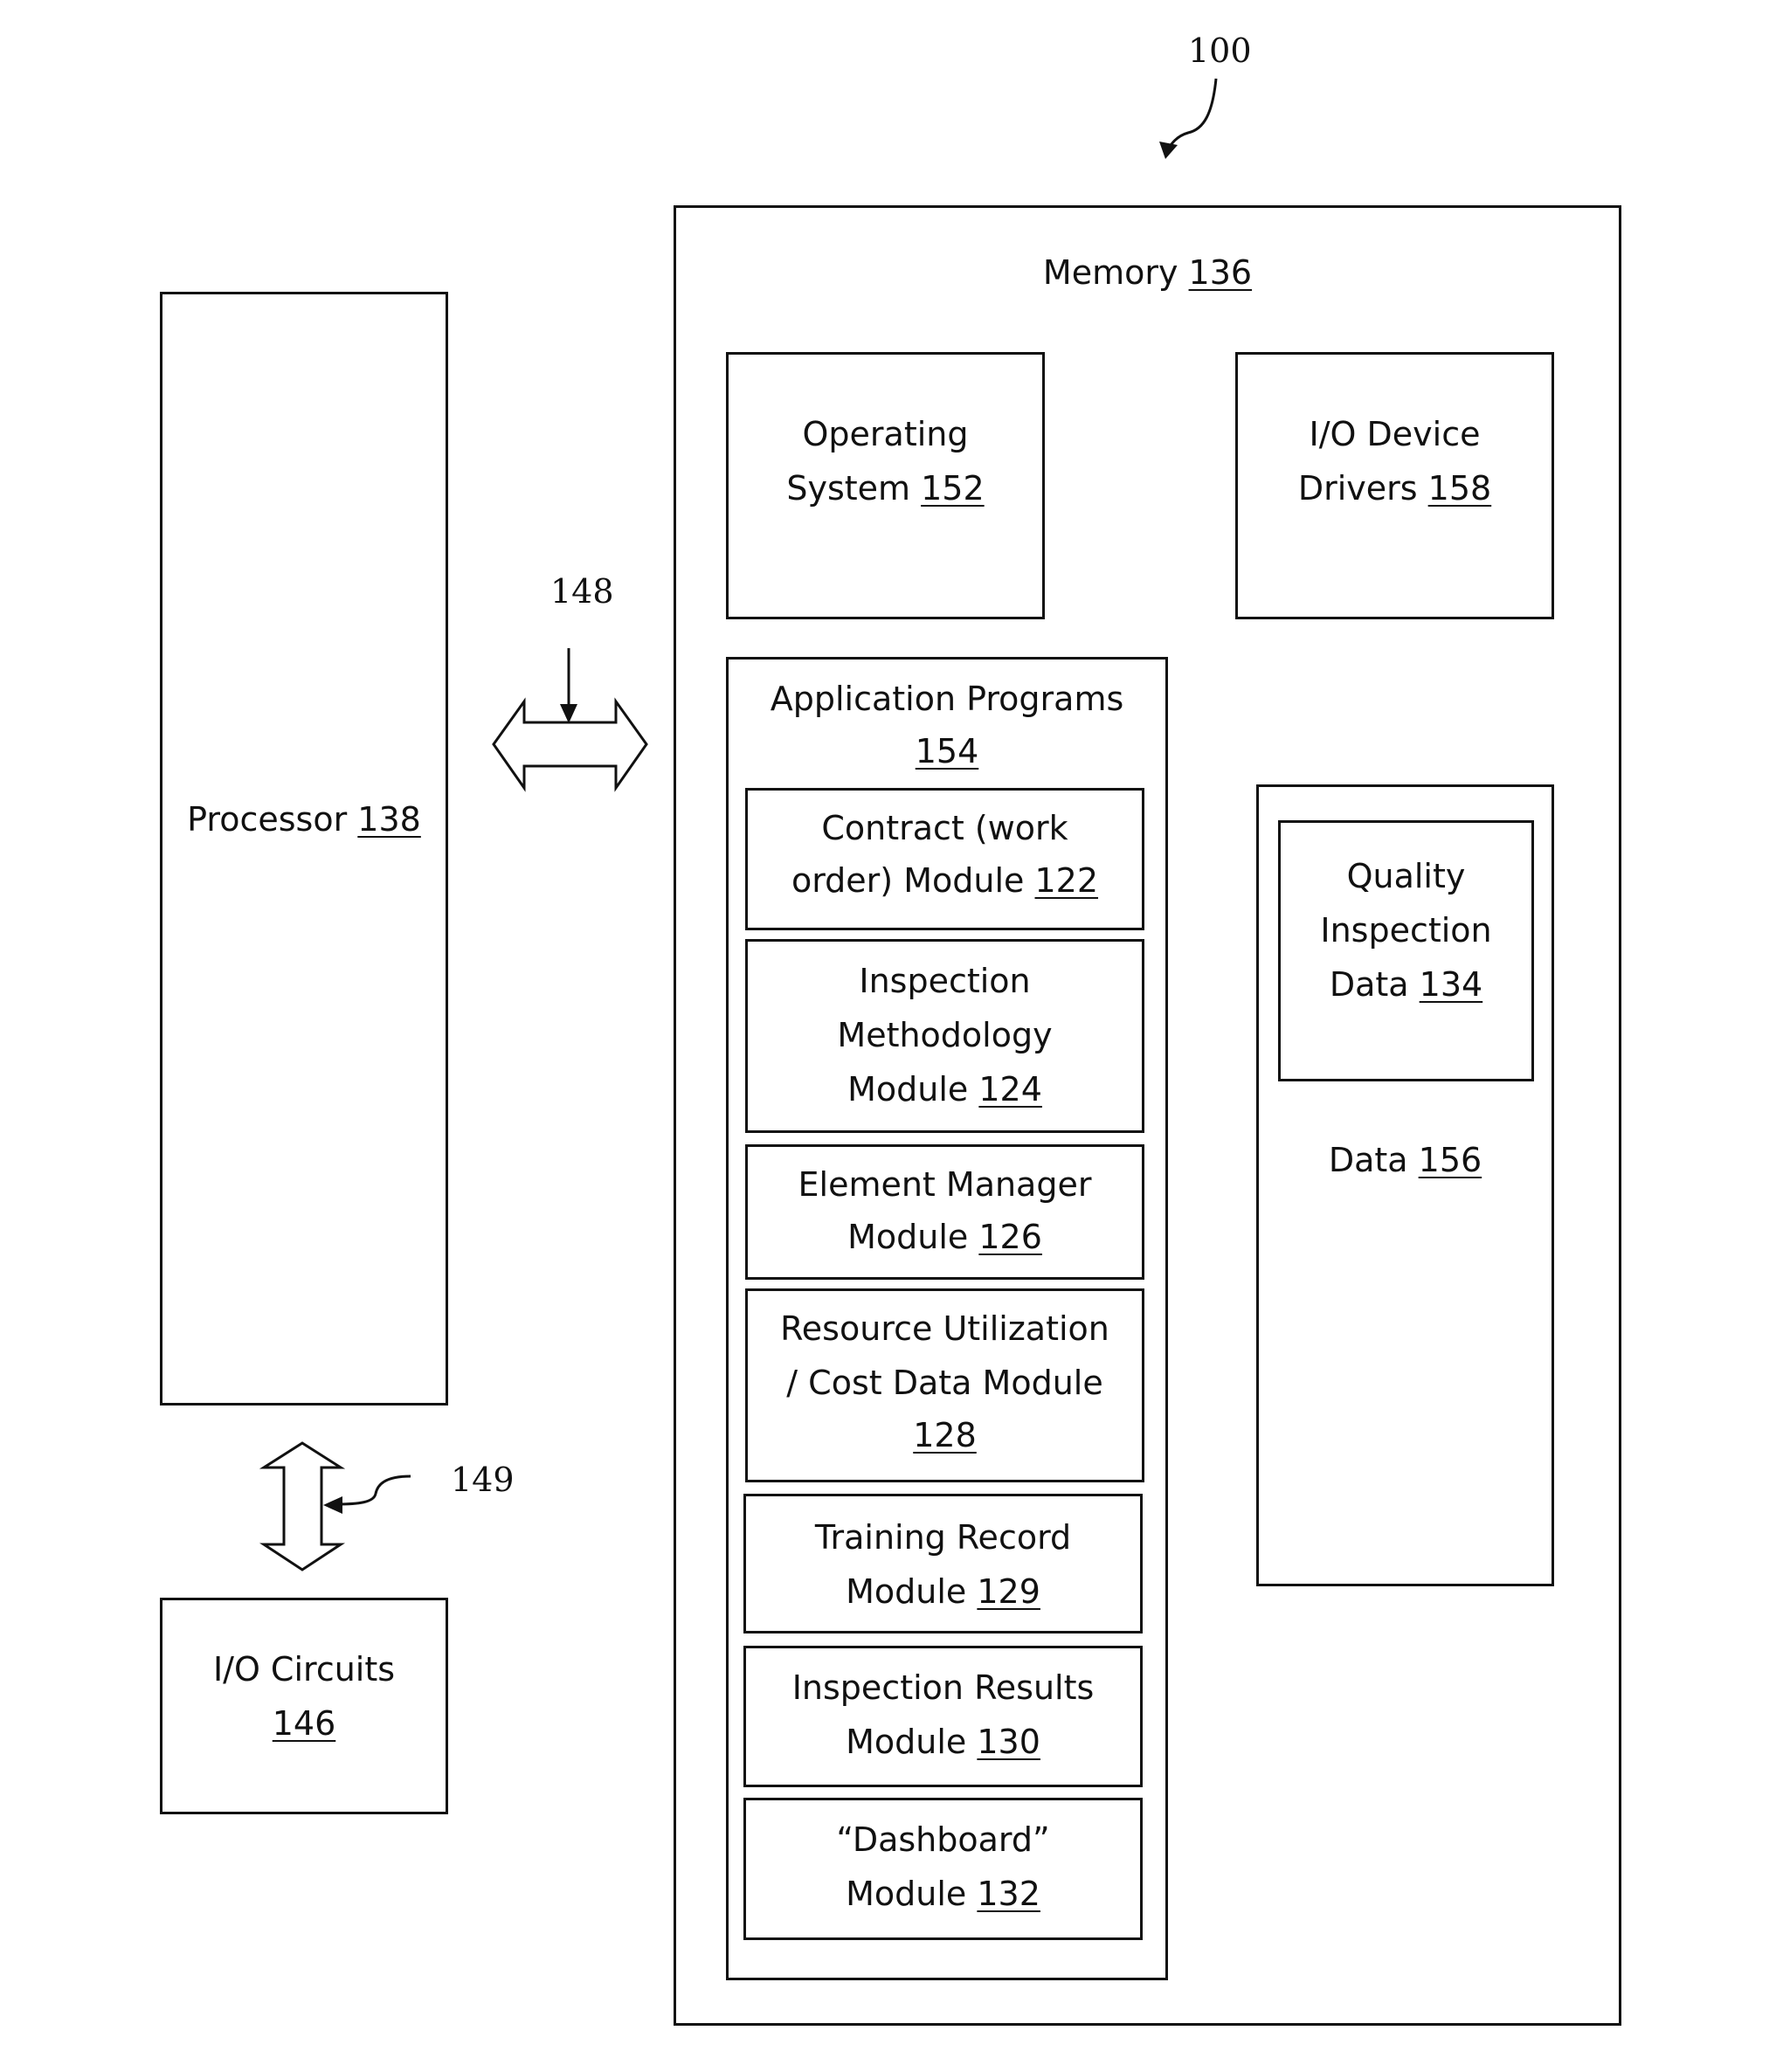  What do you see at coordinates (1168, 150) in the screenshot?
I see `figure-leader-arrowhead` at bounding box center [1168, 150].